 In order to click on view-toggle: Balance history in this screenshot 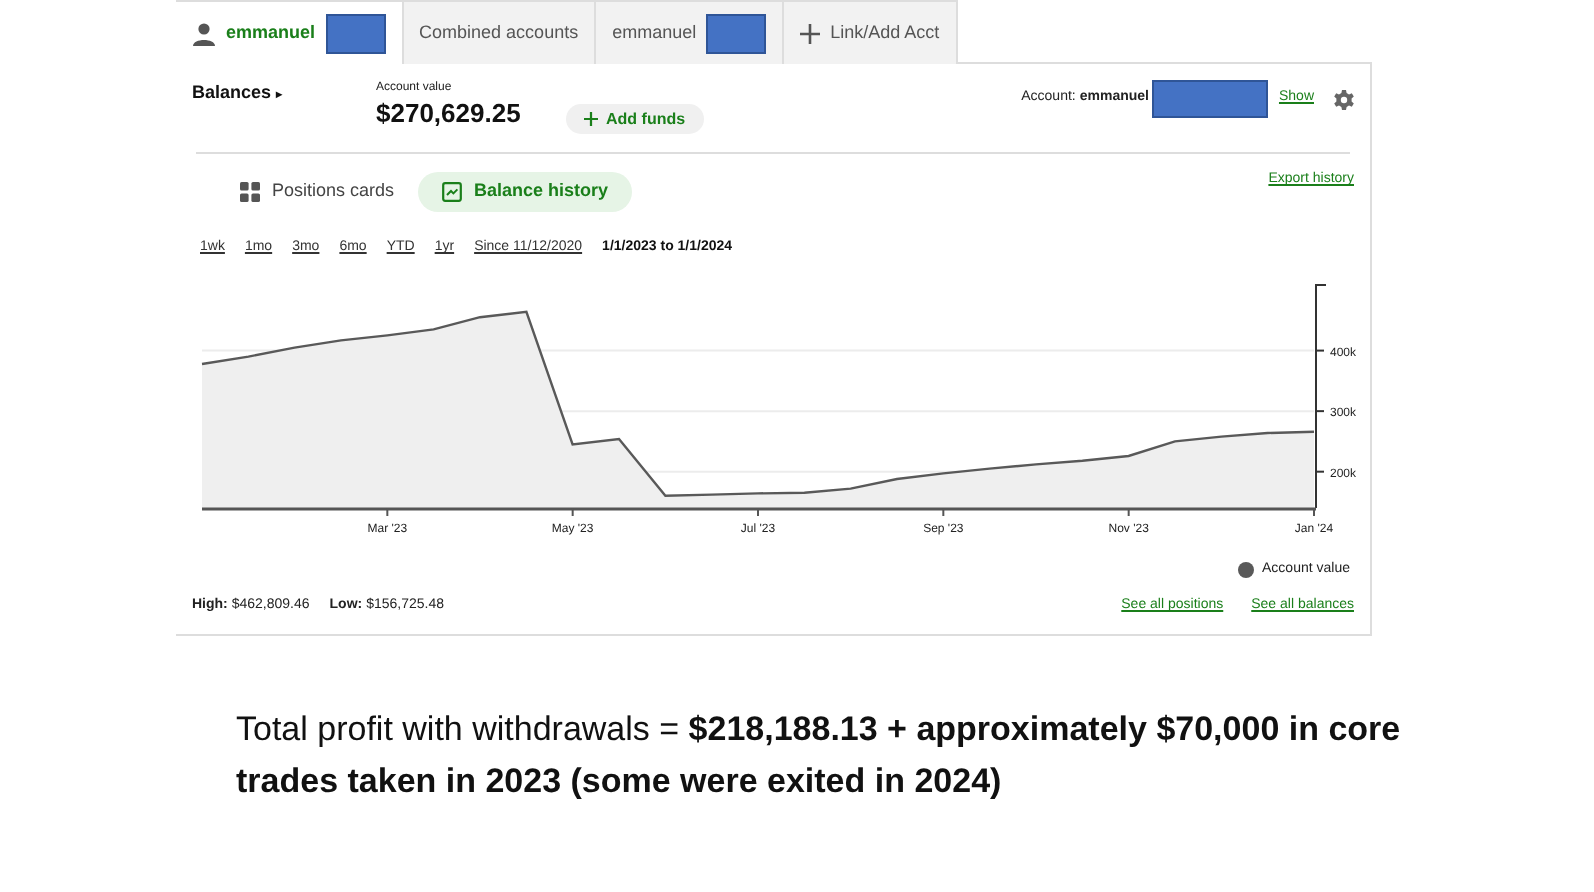, I will do `click(525, 192)`.